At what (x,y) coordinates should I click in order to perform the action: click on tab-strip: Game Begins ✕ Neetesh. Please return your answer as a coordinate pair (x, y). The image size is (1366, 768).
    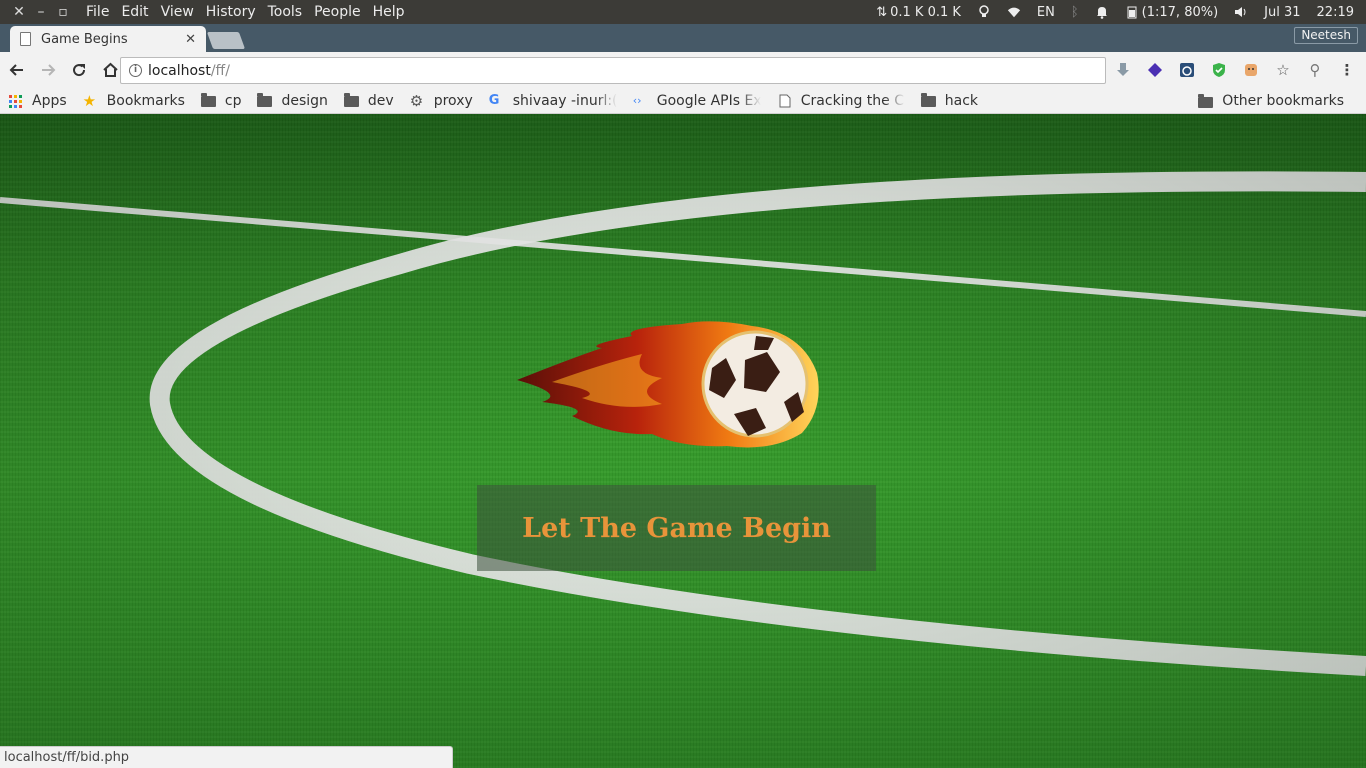
    Looking at the image, I should click on (683, 38).